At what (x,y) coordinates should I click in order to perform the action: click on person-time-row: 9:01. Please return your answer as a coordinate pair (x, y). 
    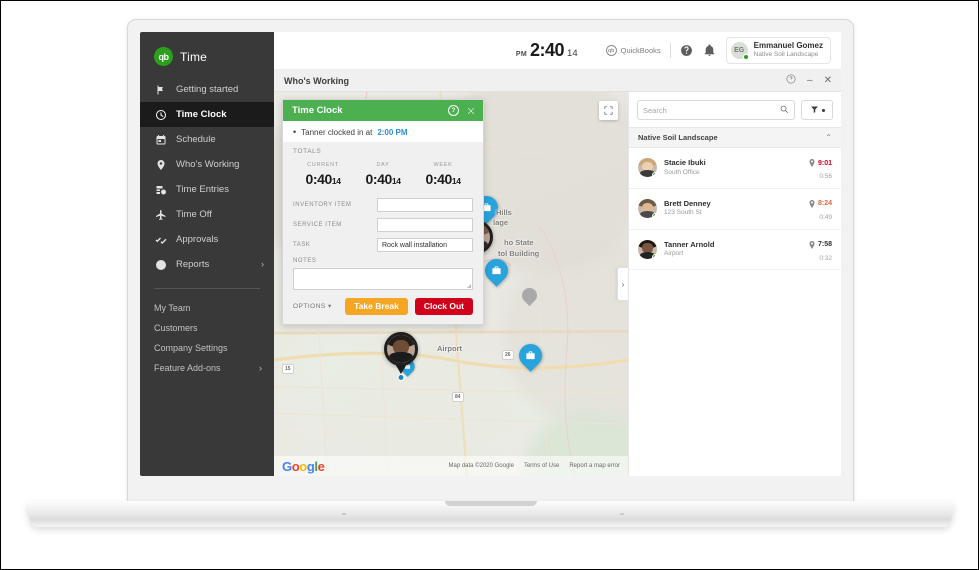
    Looking at the image, I should click on (820, 163).